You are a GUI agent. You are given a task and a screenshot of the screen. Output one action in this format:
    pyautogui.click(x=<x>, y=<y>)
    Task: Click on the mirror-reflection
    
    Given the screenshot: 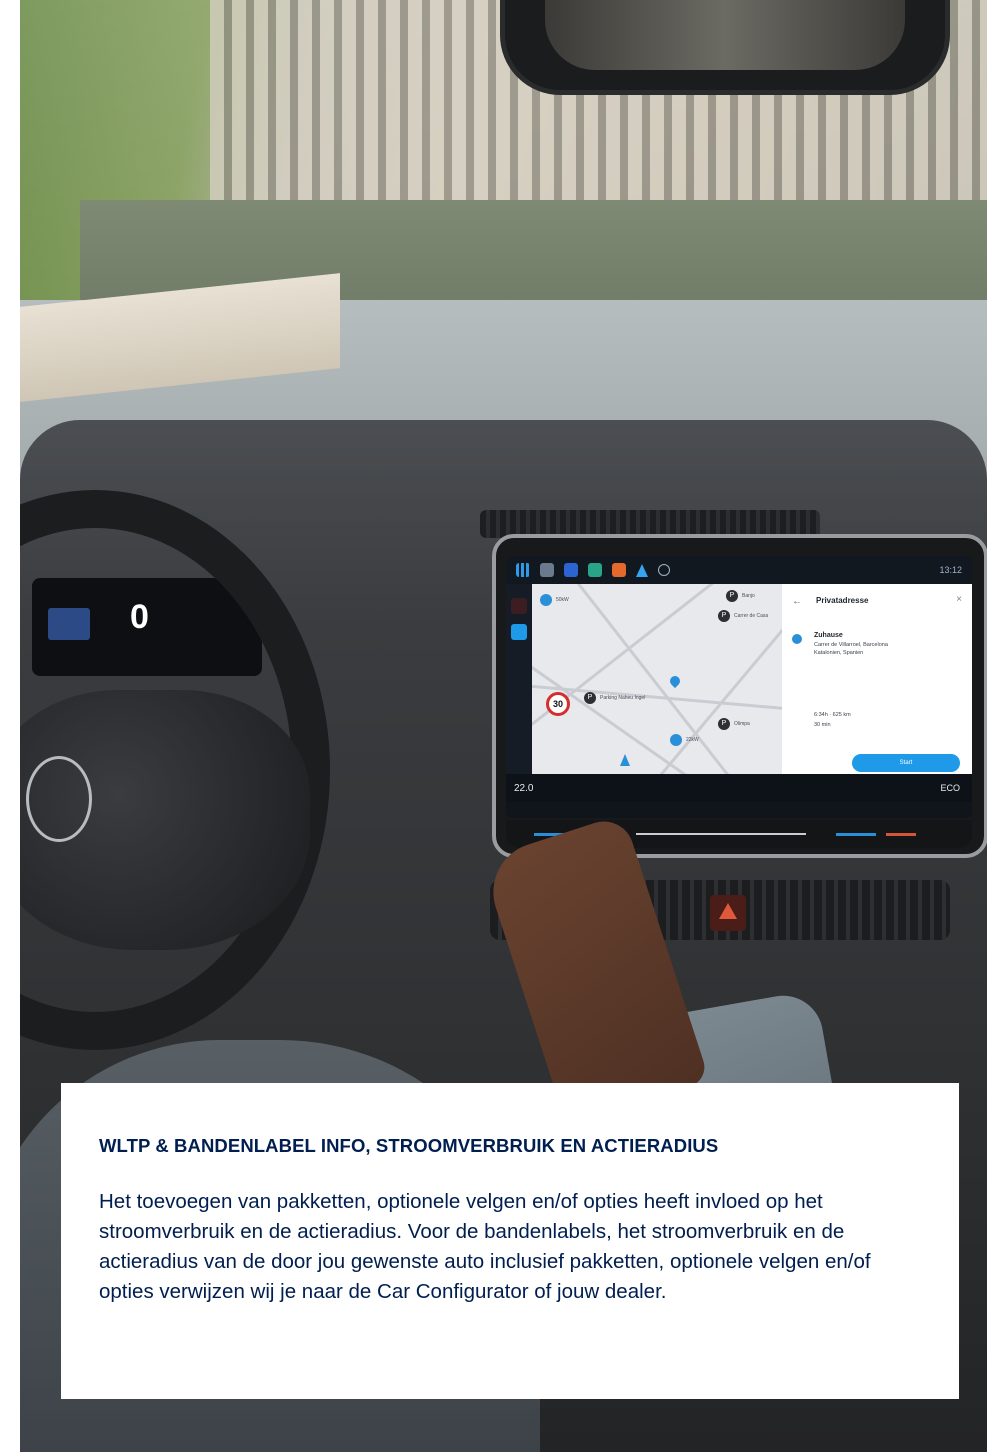 What is the action you would take?
    pyautogui.click(x=725, y=35)
    